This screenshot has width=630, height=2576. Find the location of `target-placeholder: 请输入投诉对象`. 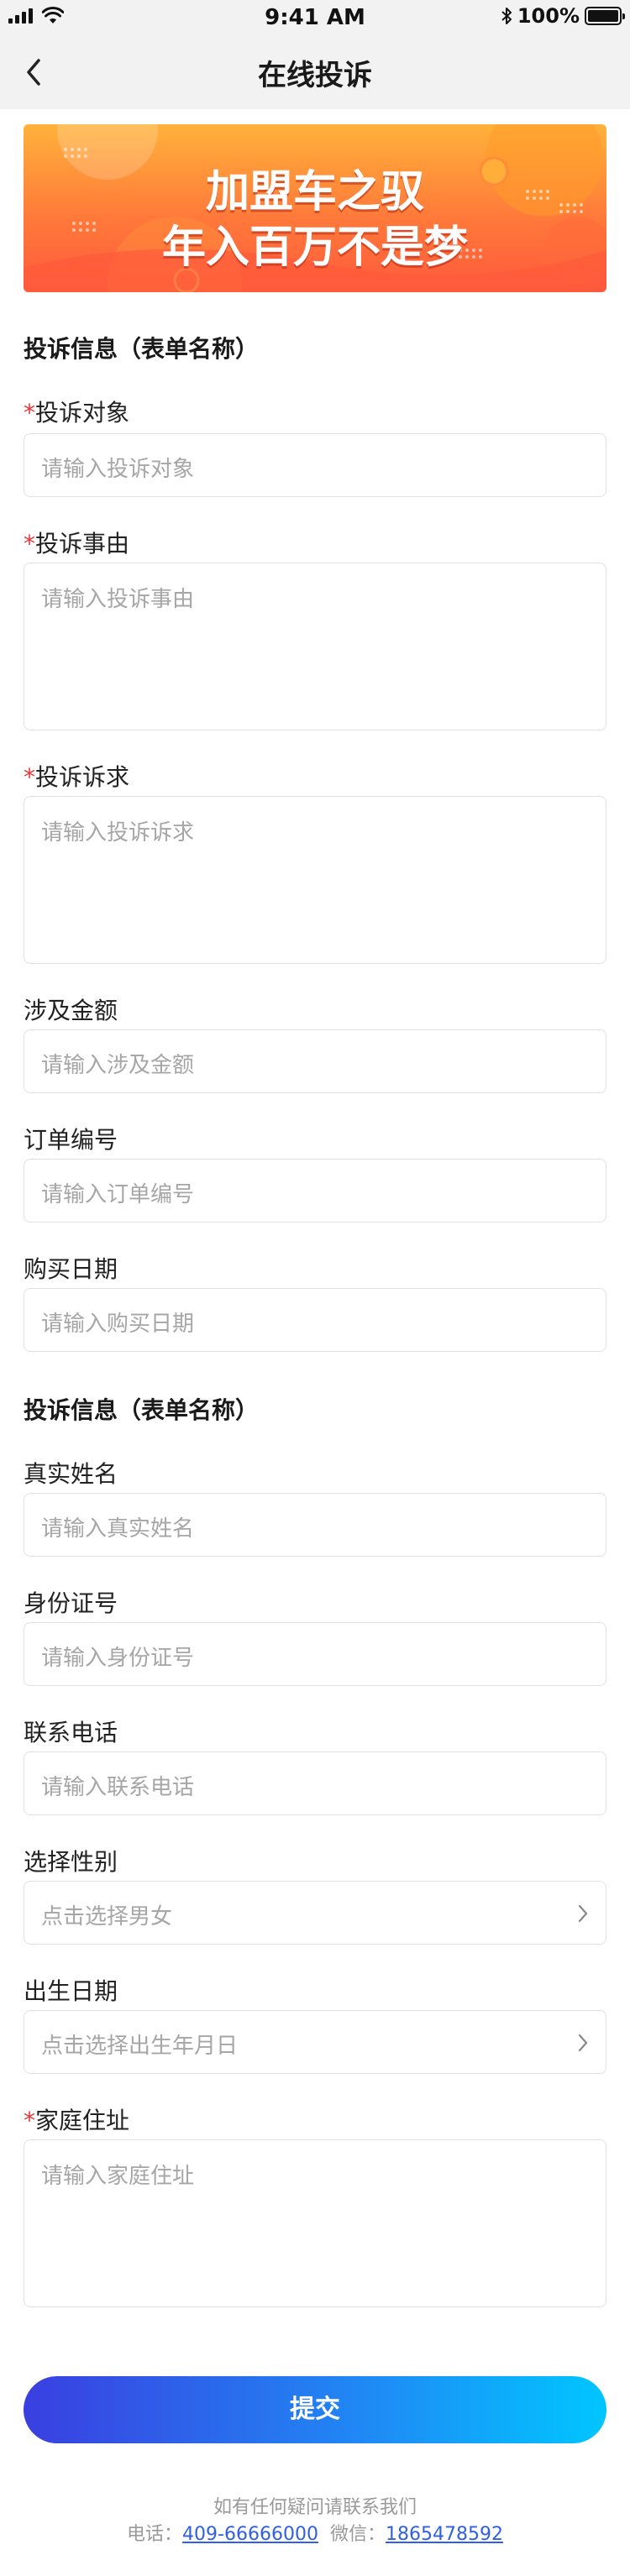

target-placeholder: 请输入投诉对象 is located at coordinates (118, 470).